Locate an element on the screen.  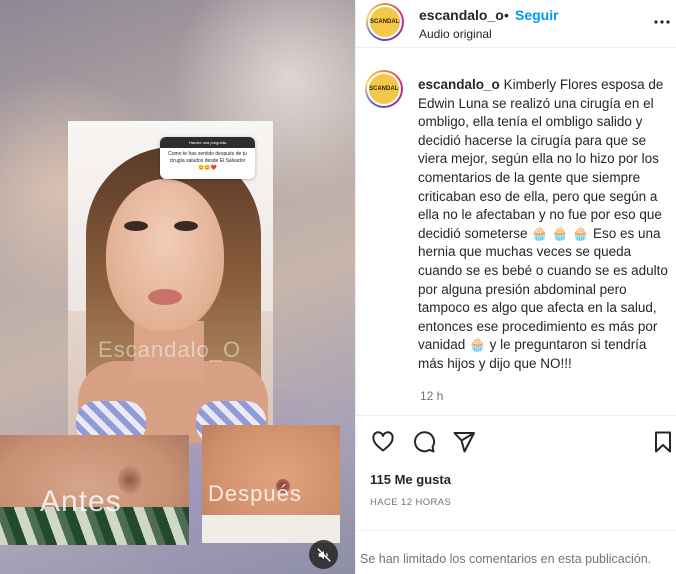
mute-button is located at coordinates (323, 554).